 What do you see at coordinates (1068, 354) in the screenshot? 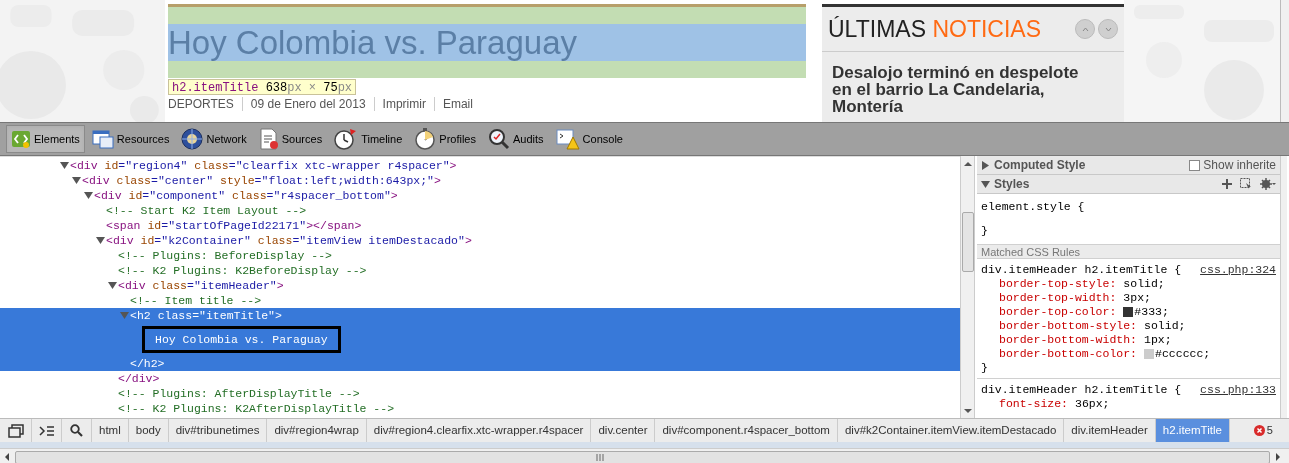
I see `property-name: border-bottom-color:` at bounding box center [1068, 354].